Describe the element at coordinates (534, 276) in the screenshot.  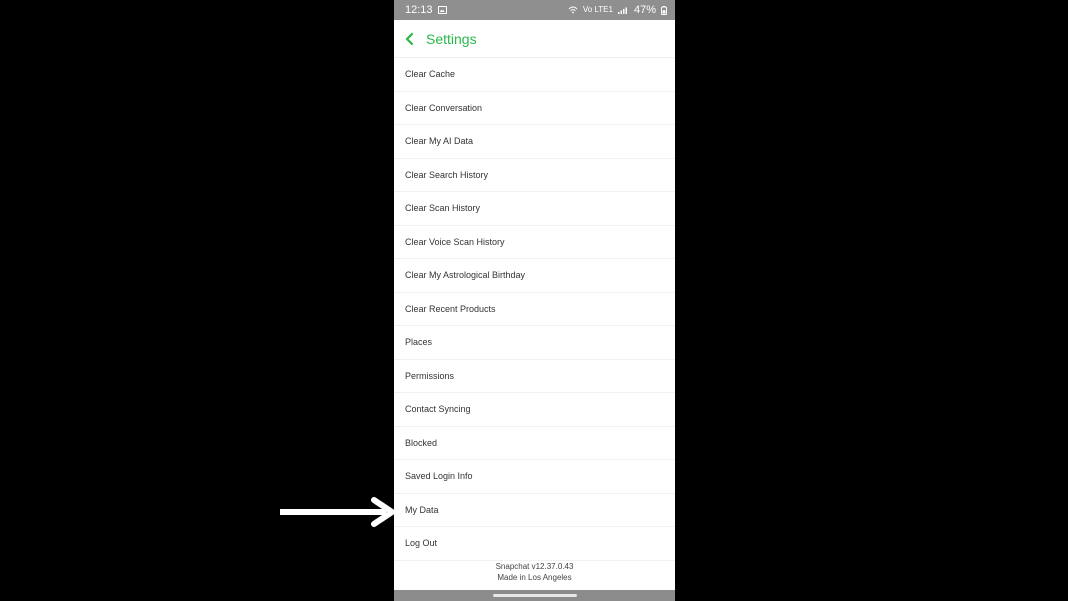
I see `settings-item-clear-my-astrological-birthday: Clear My Astrological Birthday` at that location.